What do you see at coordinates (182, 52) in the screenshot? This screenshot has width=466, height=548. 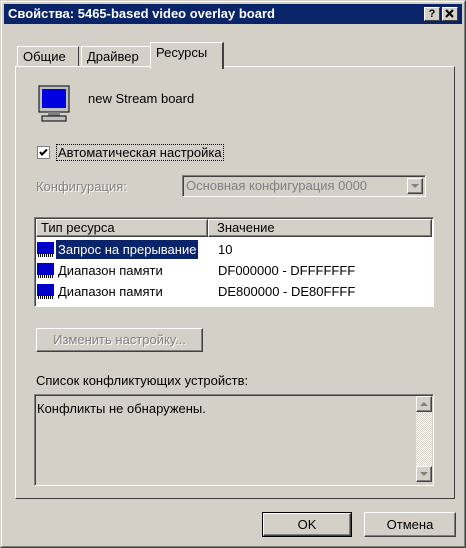 I see `tab-label: Ресурсы` at bounding box center [182, 52].